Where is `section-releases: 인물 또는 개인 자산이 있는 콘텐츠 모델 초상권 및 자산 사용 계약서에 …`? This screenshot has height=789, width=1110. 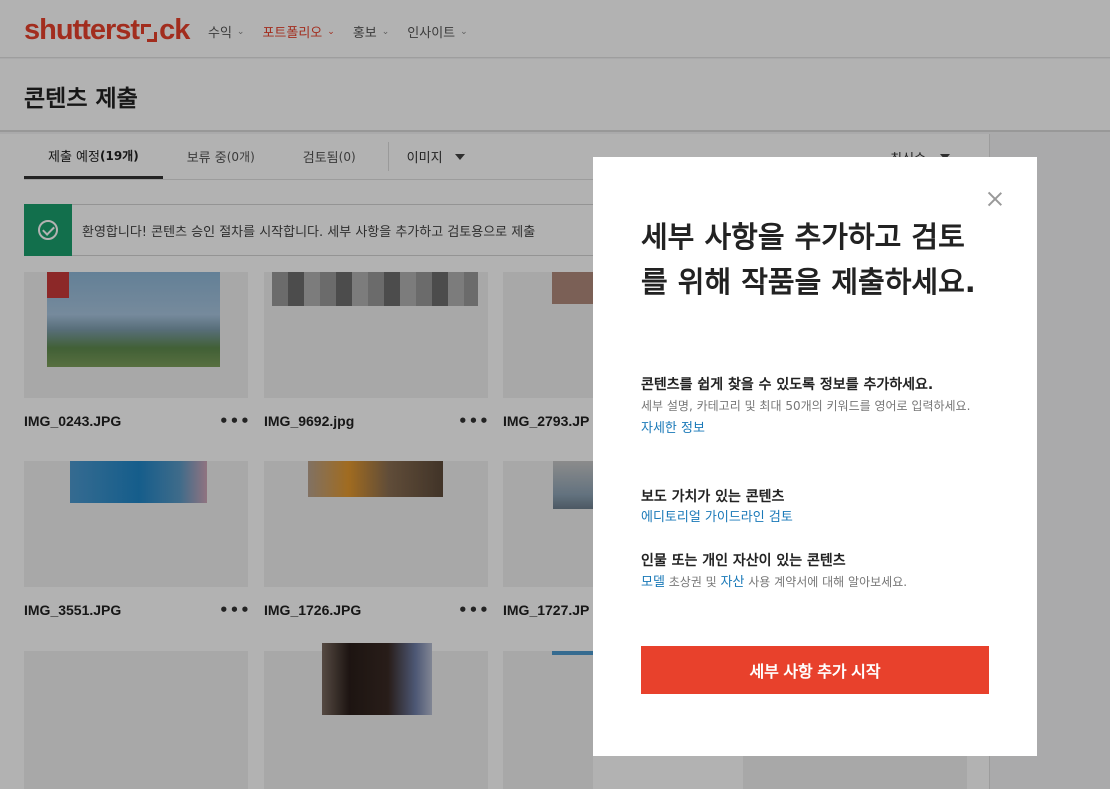 section-releases: 인물 또는 개인 자산이 있는 콘텐츠 모델 초상권 및 자산 사용 계약서에 … is located at coordinates (821, 572).